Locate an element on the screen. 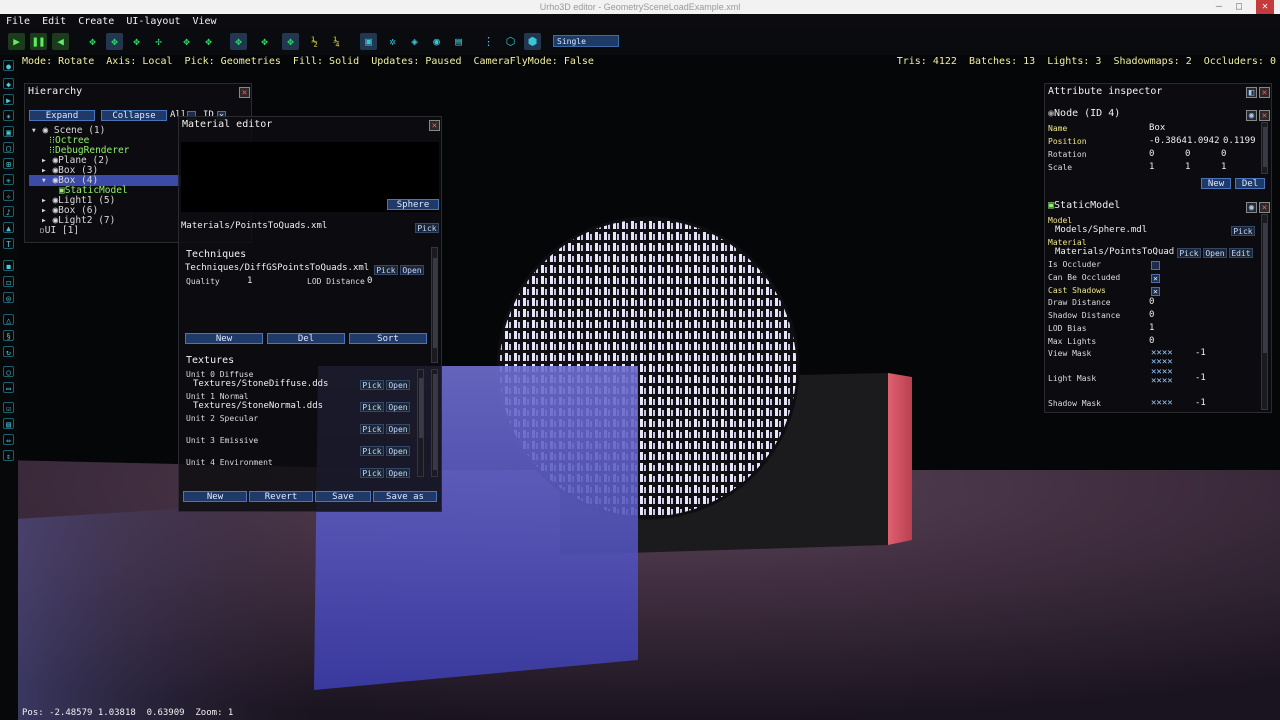 The height and width of the screenshot is (720, 1280). zone-icon: ▢ is located at coordinates (8, 147).